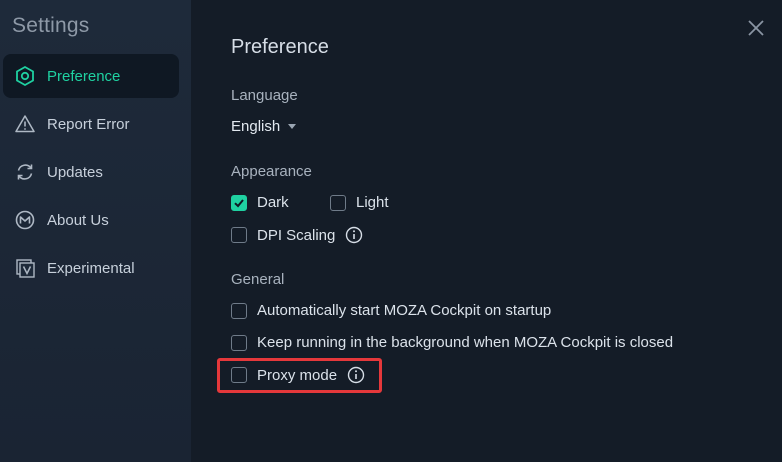 This screenshot has height=462, width=782. I want to click on checkmark-icon, so click(239, 202).